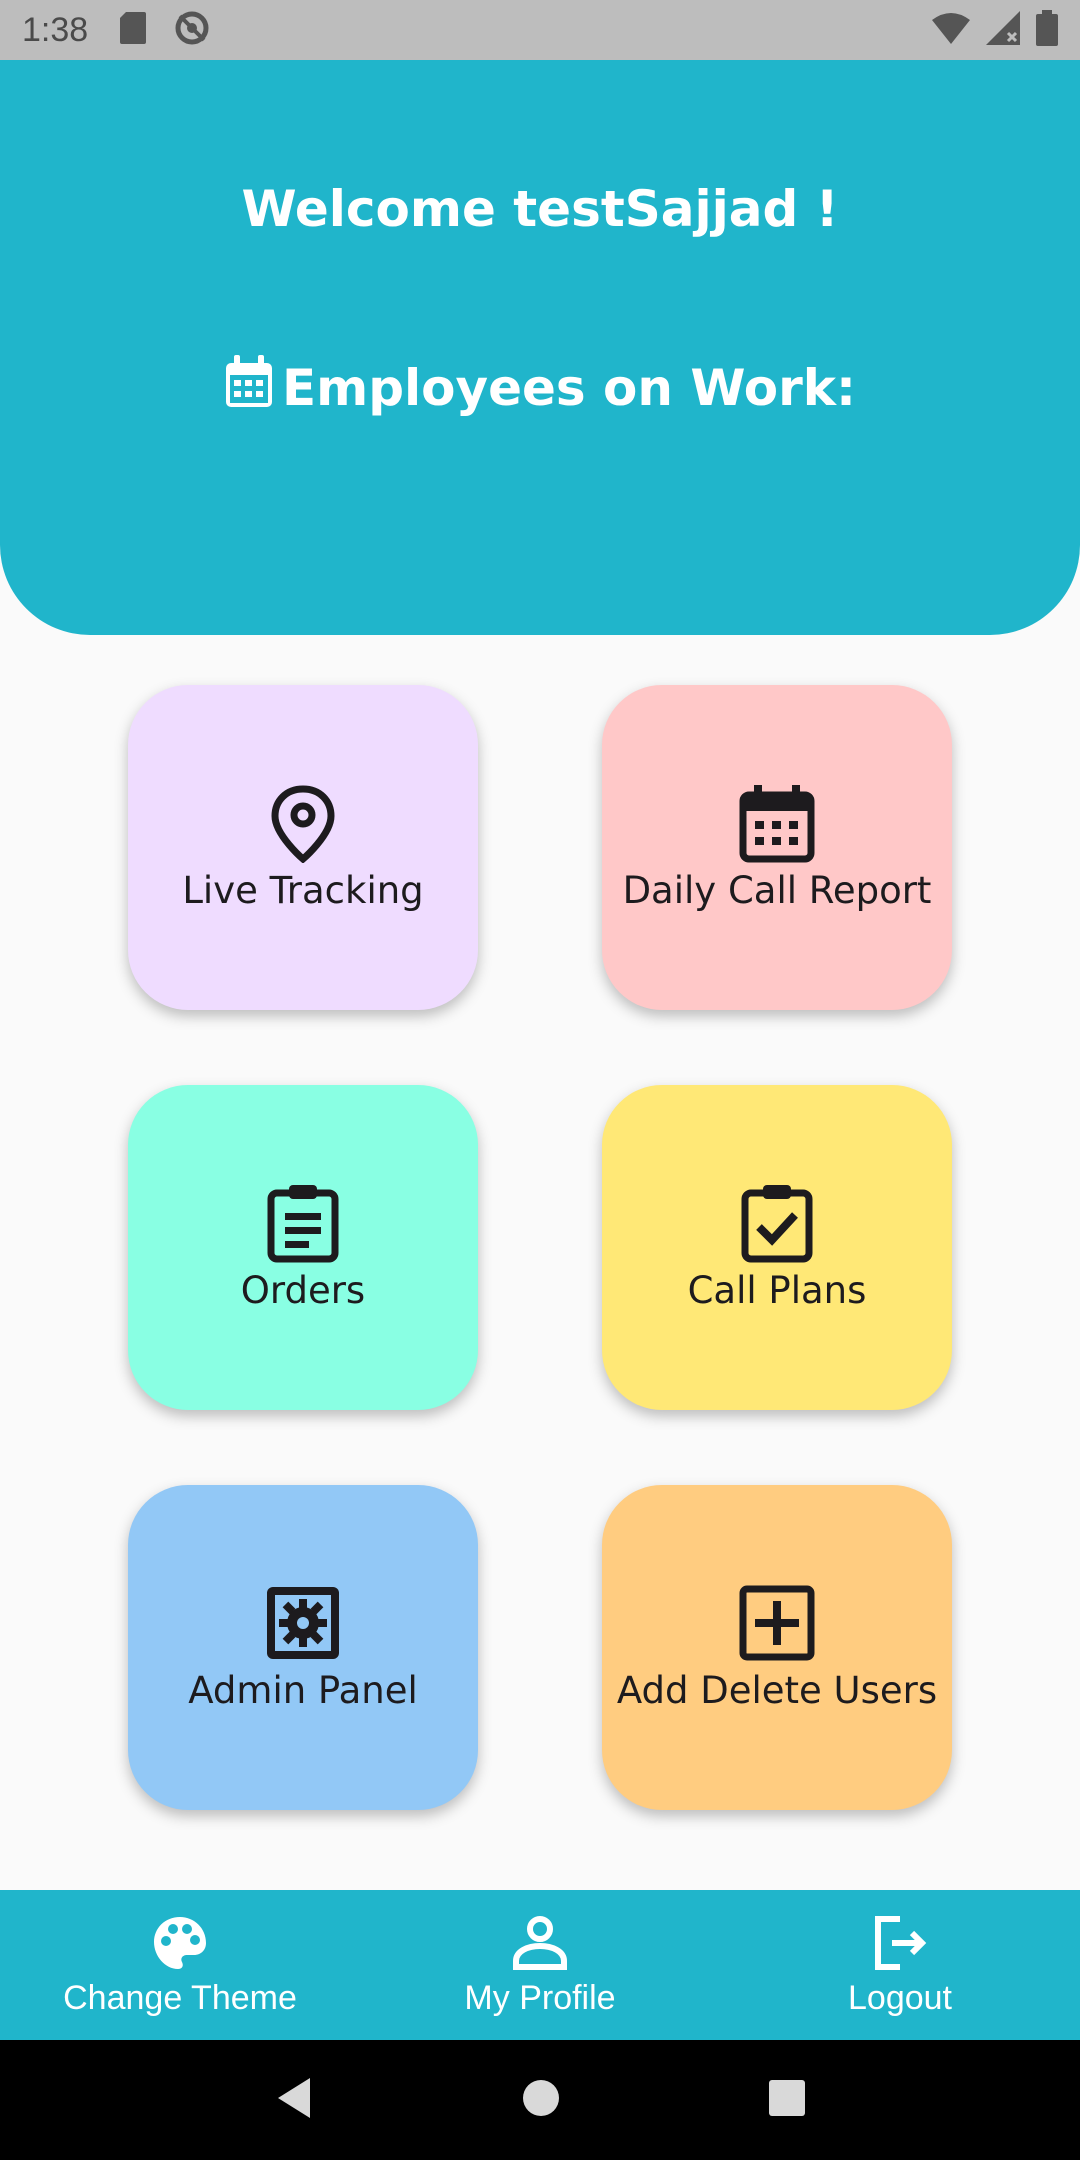 The image size is (1080, 2160). I want to click on clipboard-check-icon, so click(777, 1223).